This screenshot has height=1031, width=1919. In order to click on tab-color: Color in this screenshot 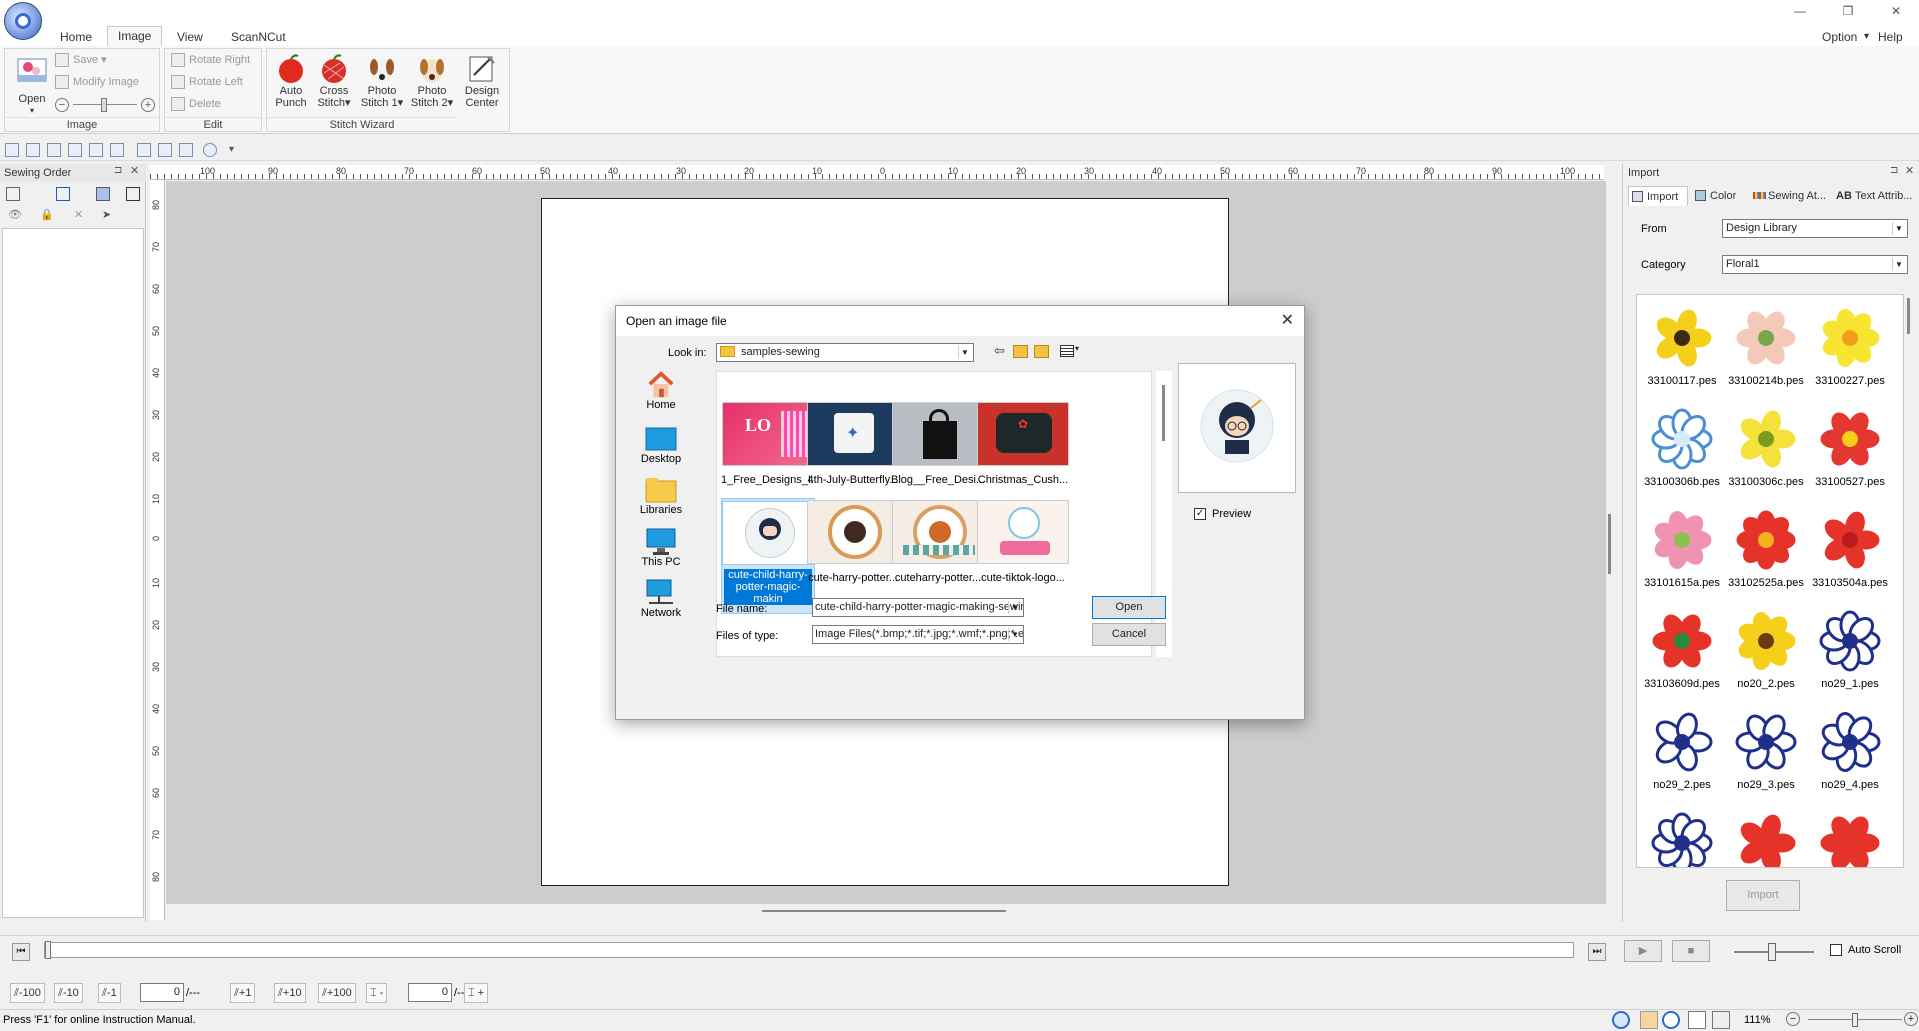, I will do `click(1722, 196)`.